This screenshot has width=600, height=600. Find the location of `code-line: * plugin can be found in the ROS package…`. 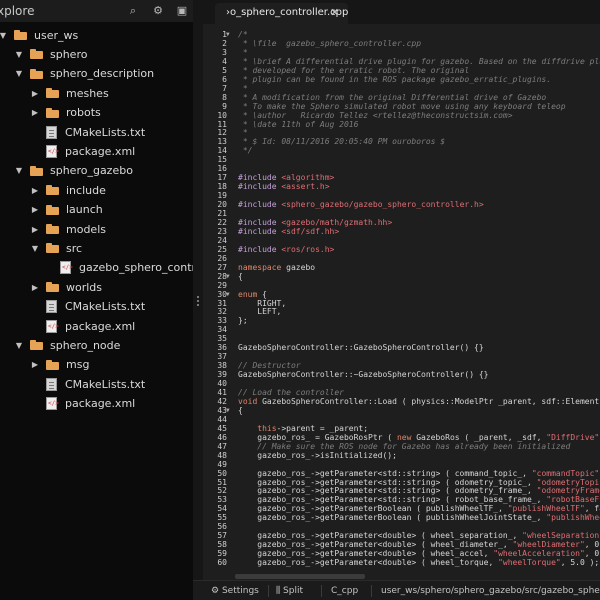

code-line: * plugin can be found in the ROS package… is located at coordinates (394, 79).